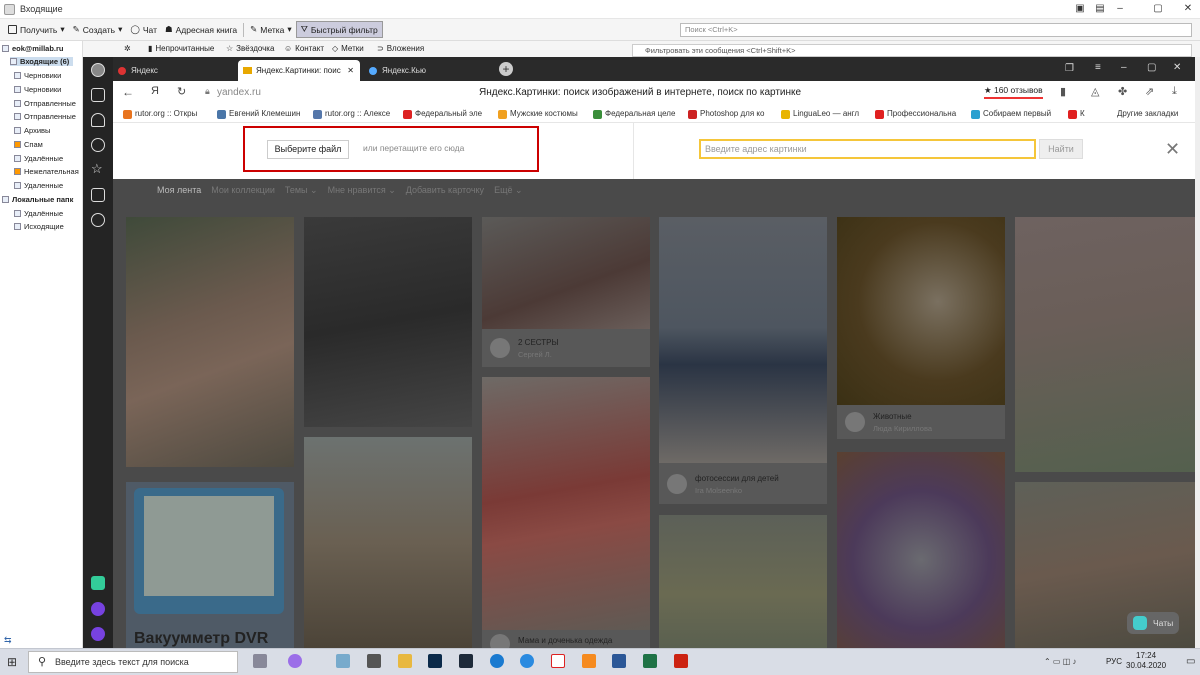 This screenshot has width=1200, height=675. What do you see at coordinates (201, 29) in the screenshot?
I see `address-book-button: ☗ Адресная книга` at bounding box center [201, 29].